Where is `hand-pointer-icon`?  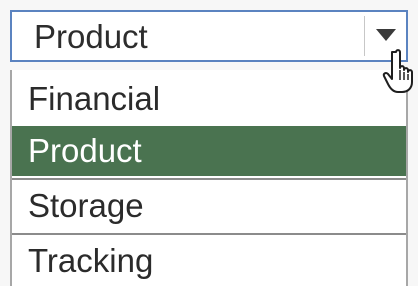 hand-pointer-icon is located at coordinates (397, 71).